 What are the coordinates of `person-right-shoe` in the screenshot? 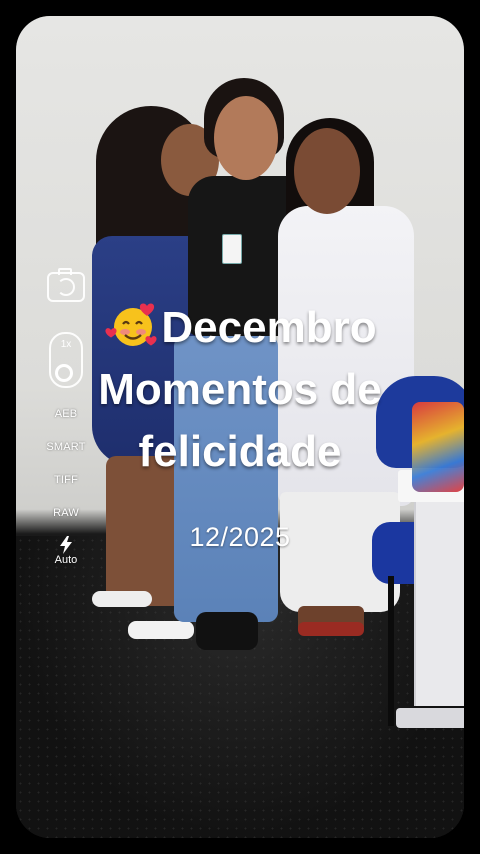 It's located at (331, 629).